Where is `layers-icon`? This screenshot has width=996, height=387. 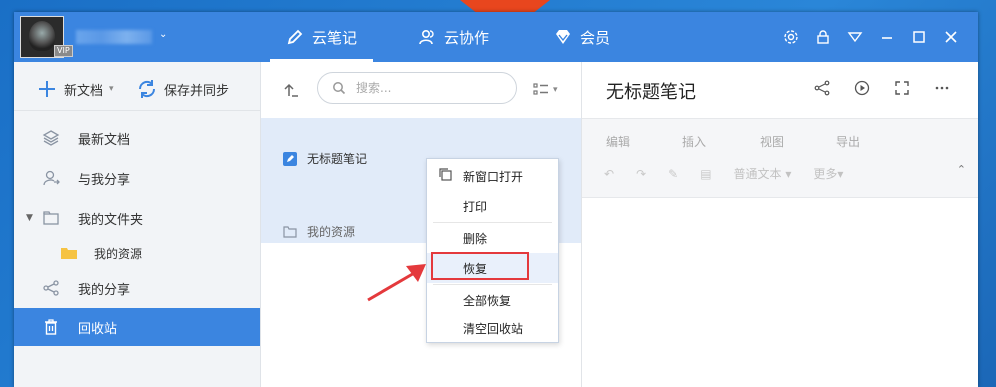 layers-icon is located at coordinates (51, 138).